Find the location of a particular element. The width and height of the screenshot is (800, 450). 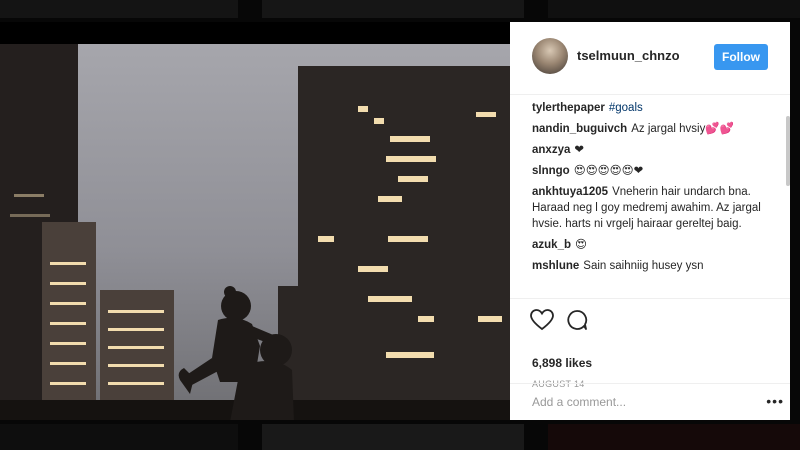

comment-text: Az jargal hvsiy💕💕 is located at coordinates (682, 129).